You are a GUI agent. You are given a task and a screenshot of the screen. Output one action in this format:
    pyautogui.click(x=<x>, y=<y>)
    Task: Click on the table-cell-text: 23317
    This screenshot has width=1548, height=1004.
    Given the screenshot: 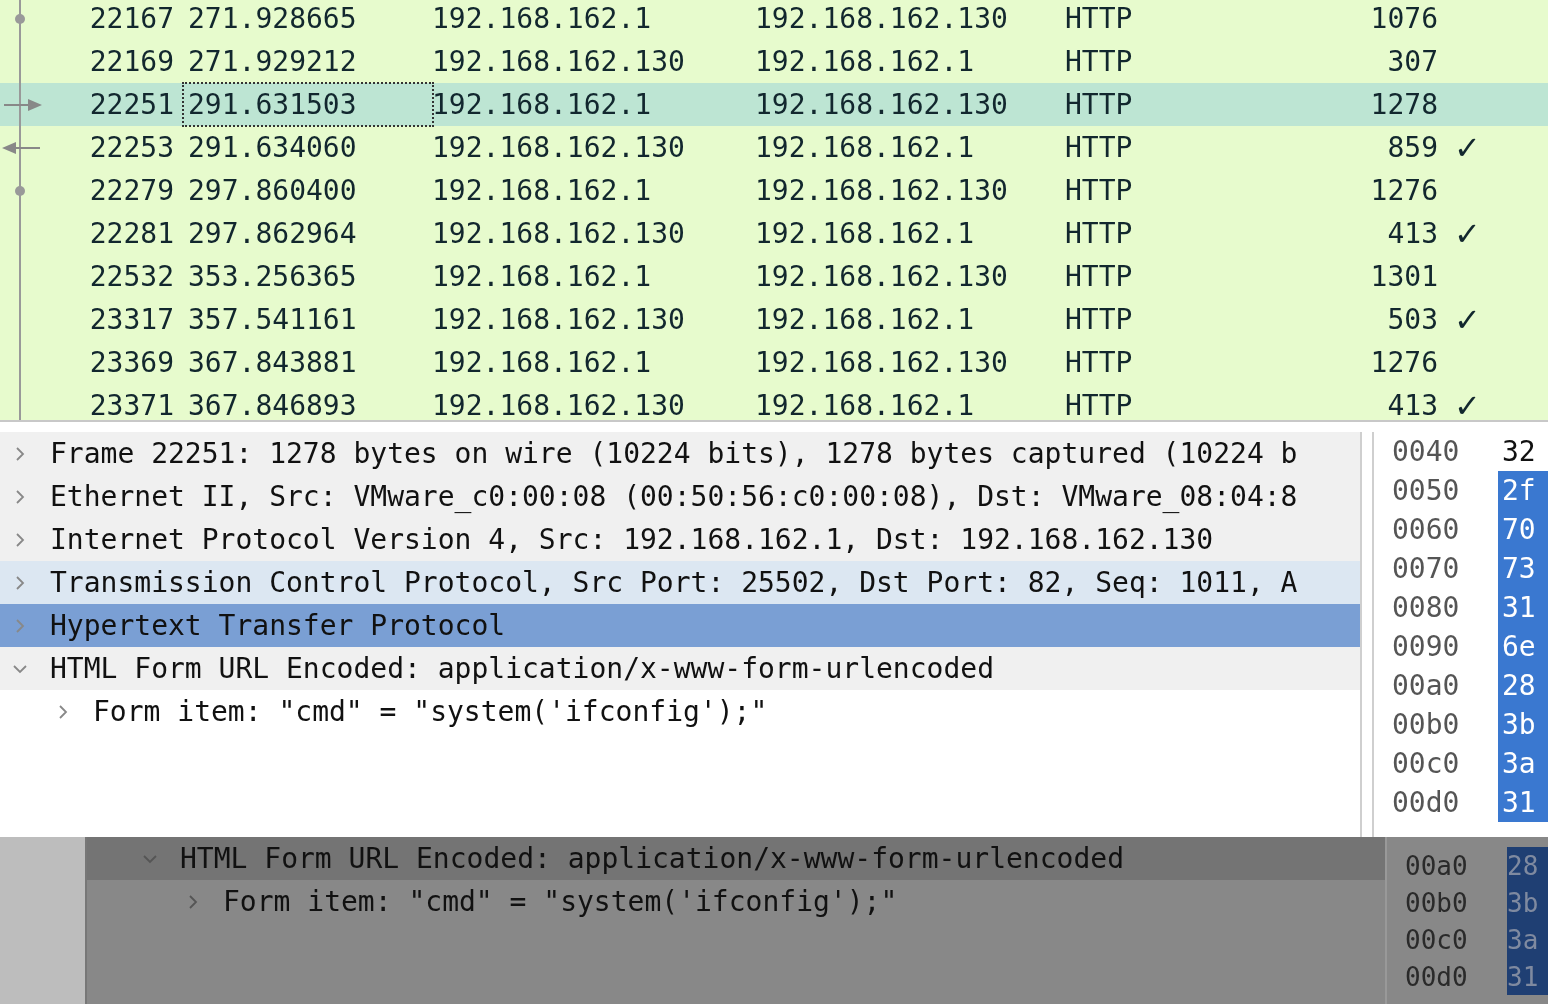 What is the action you would take?
    pyautogui.click(x=131, y=319)
    